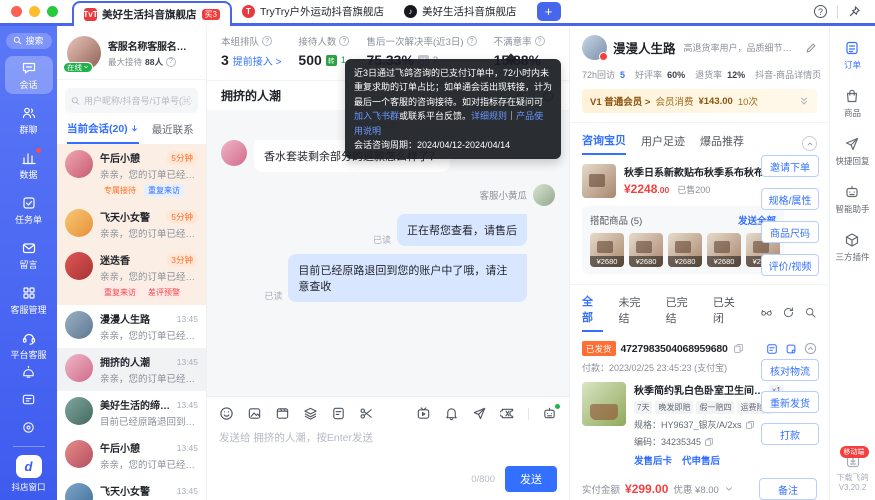 The height and width of the screenshot is (500, 875). I want to click on double-chevron-down-icon, so click(804, 101).